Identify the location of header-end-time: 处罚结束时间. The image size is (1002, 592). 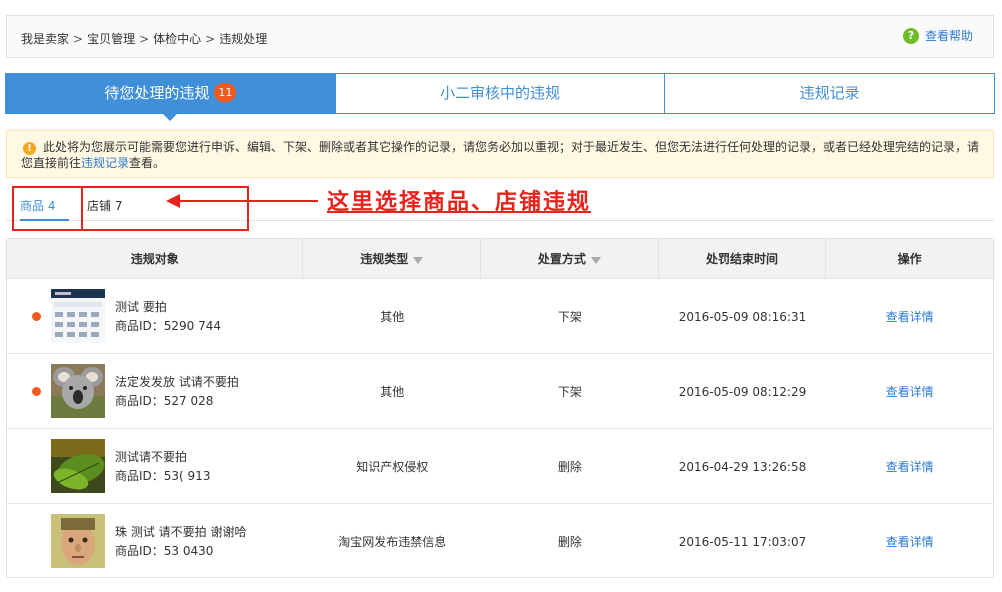
(743, 259).